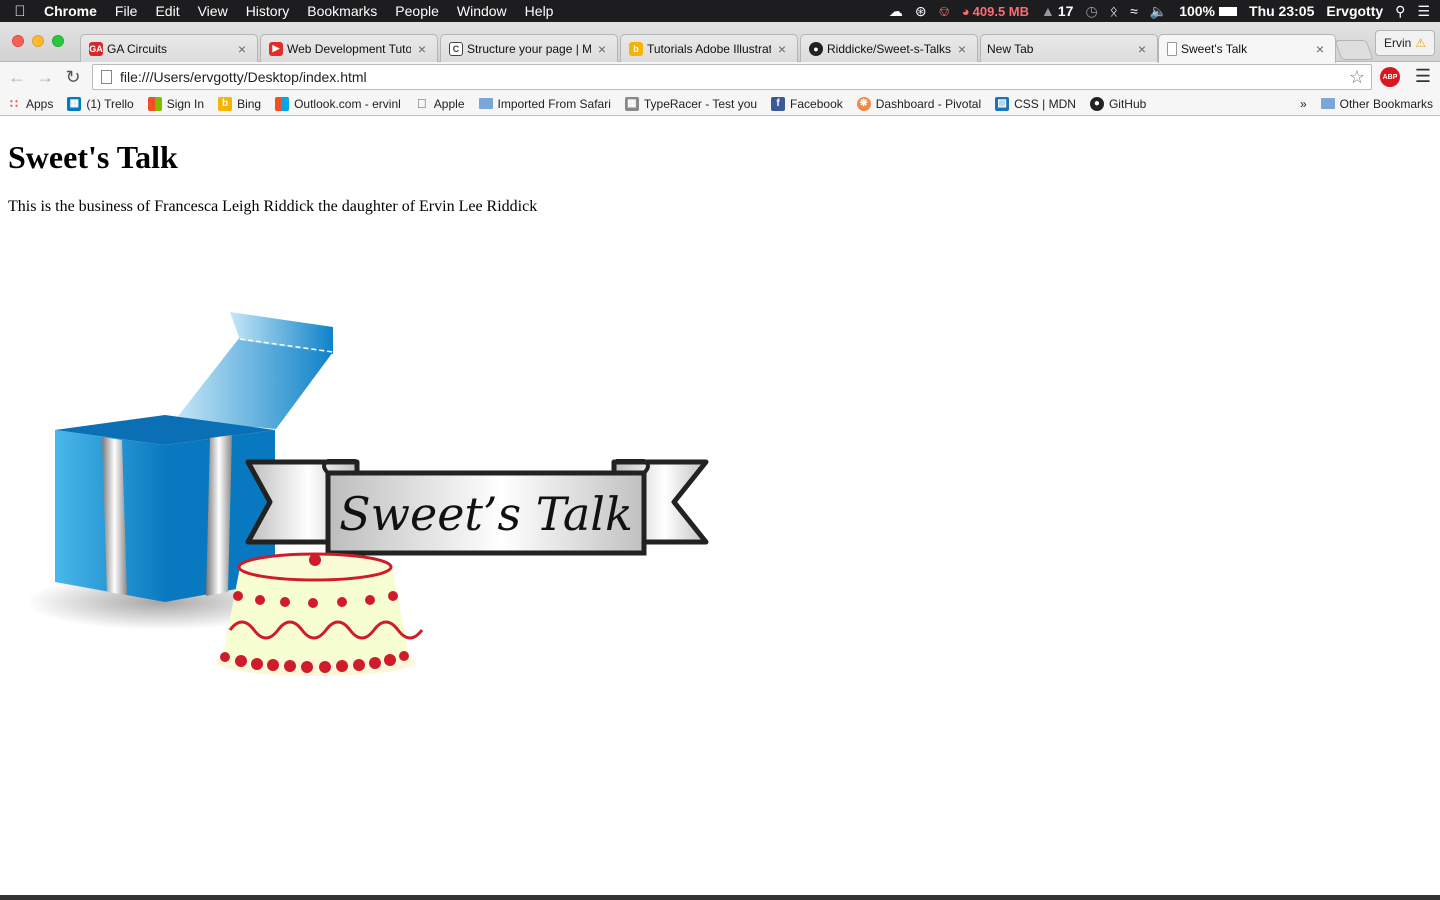 This screenshot has height=900, width=1440. I want to click on tab-tutorials-adobe: b Tutorials Adobe Illustrat ×, so click(709, 48).